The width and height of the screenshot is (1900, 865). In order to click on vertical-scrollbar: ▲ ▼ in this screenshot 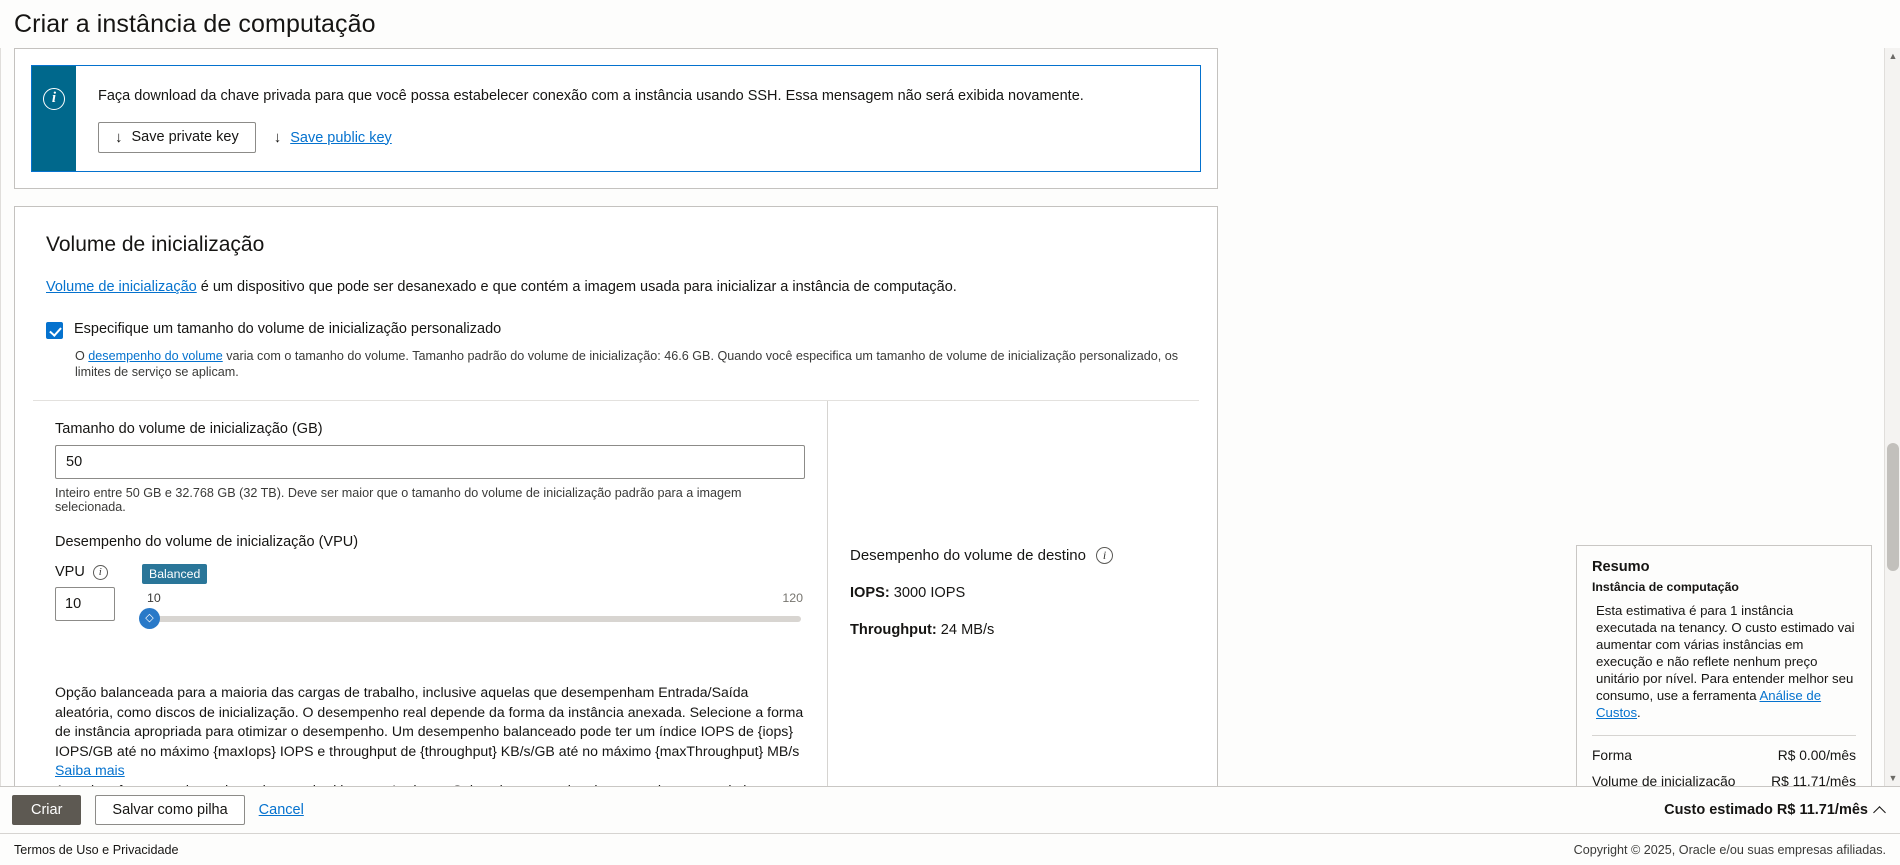, I will do `click(1892, 417)`.